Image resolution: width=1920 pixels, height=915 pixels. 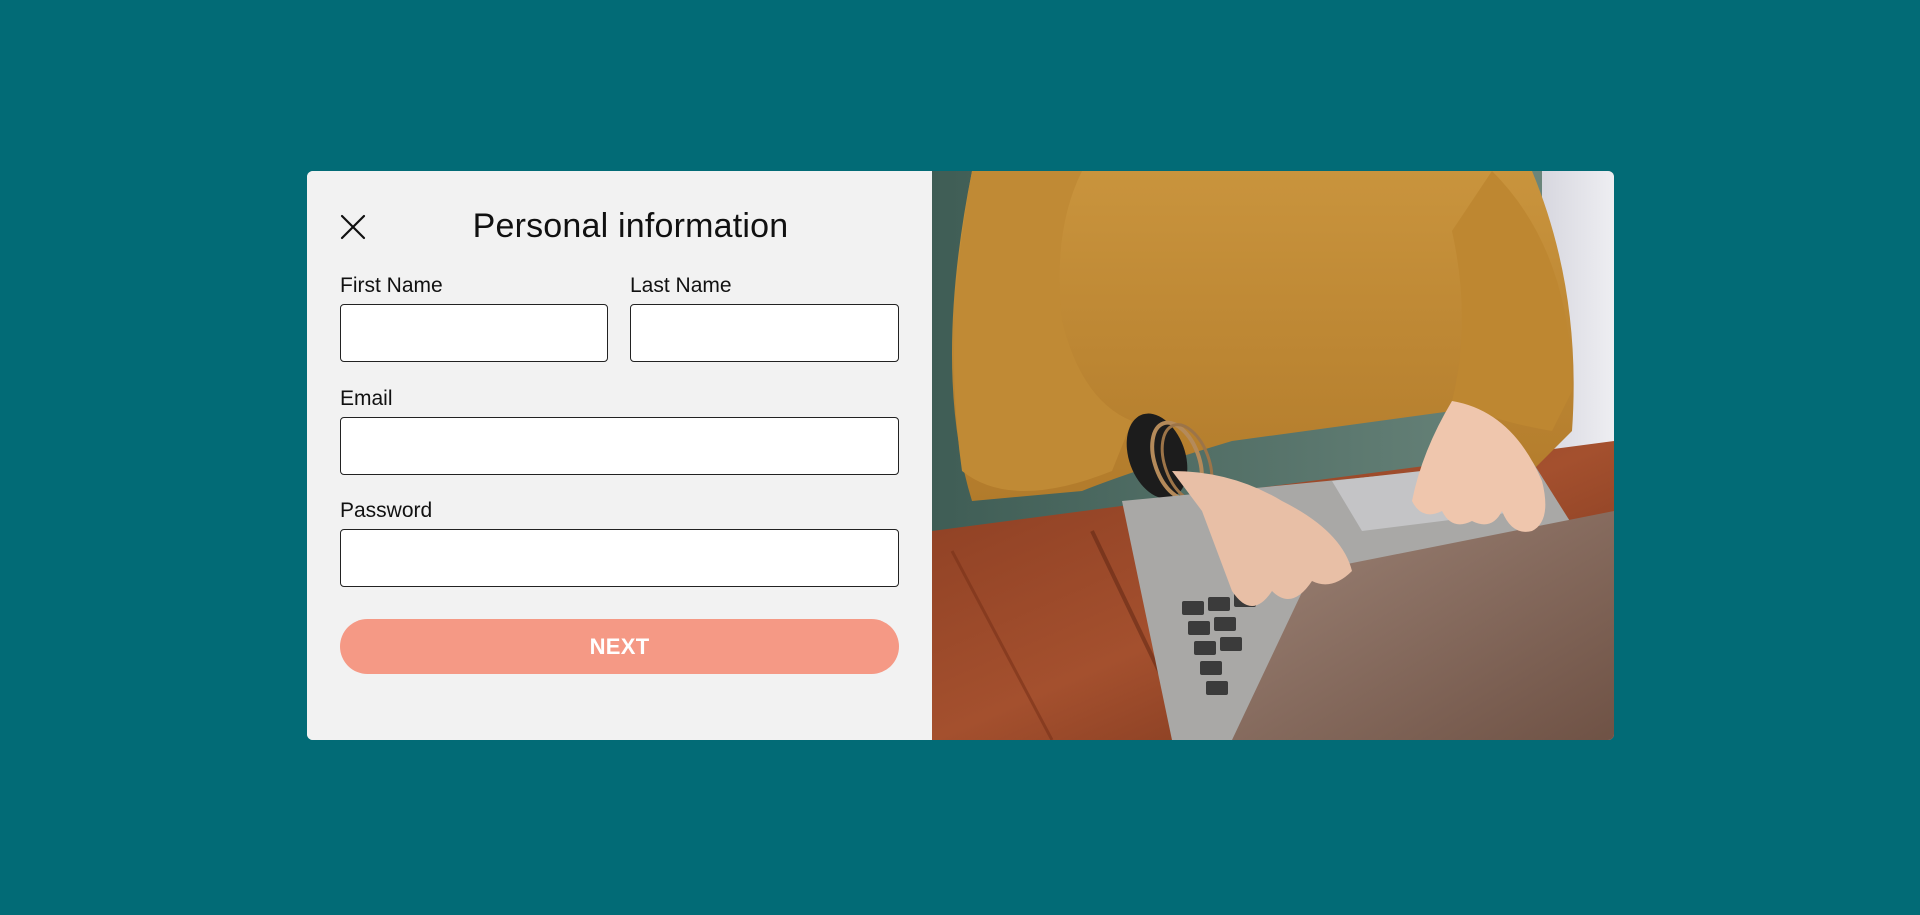 What do you see at coordinates (764, 333) in the screenshot?
I see `last-name-input` at bounding box center [764, 333].